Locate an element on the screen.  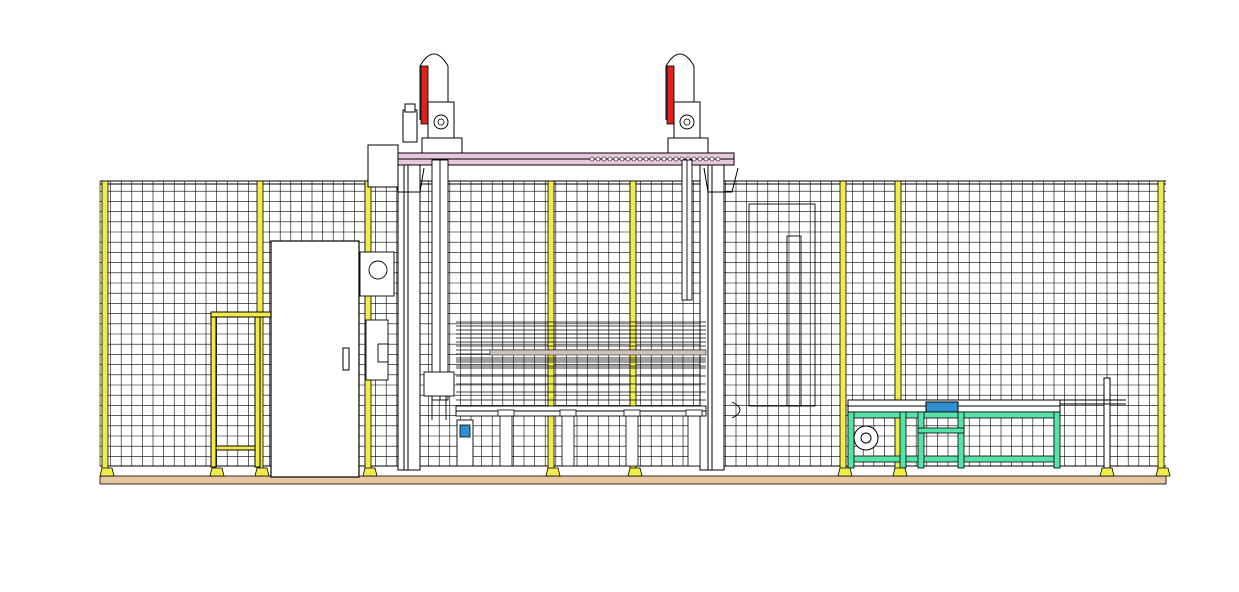
right-cabinet is located at coordinates (782, 305).